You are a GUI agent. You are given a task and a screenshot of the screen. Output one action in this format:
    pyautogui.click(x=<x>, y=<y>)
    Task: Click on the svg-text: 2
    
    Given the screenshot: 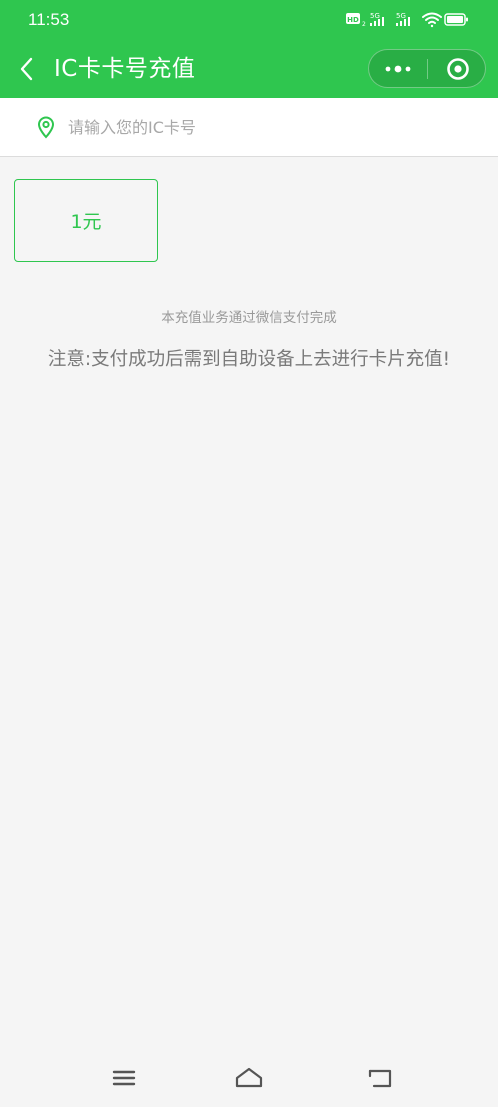 What is the action you would take?
    pyautogui.click(x=364, y=24)
    